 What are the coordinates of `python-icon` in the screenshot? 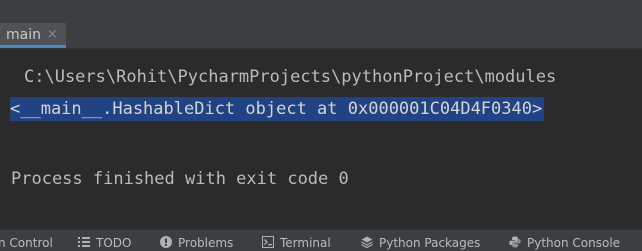 It's located at (515, 242).